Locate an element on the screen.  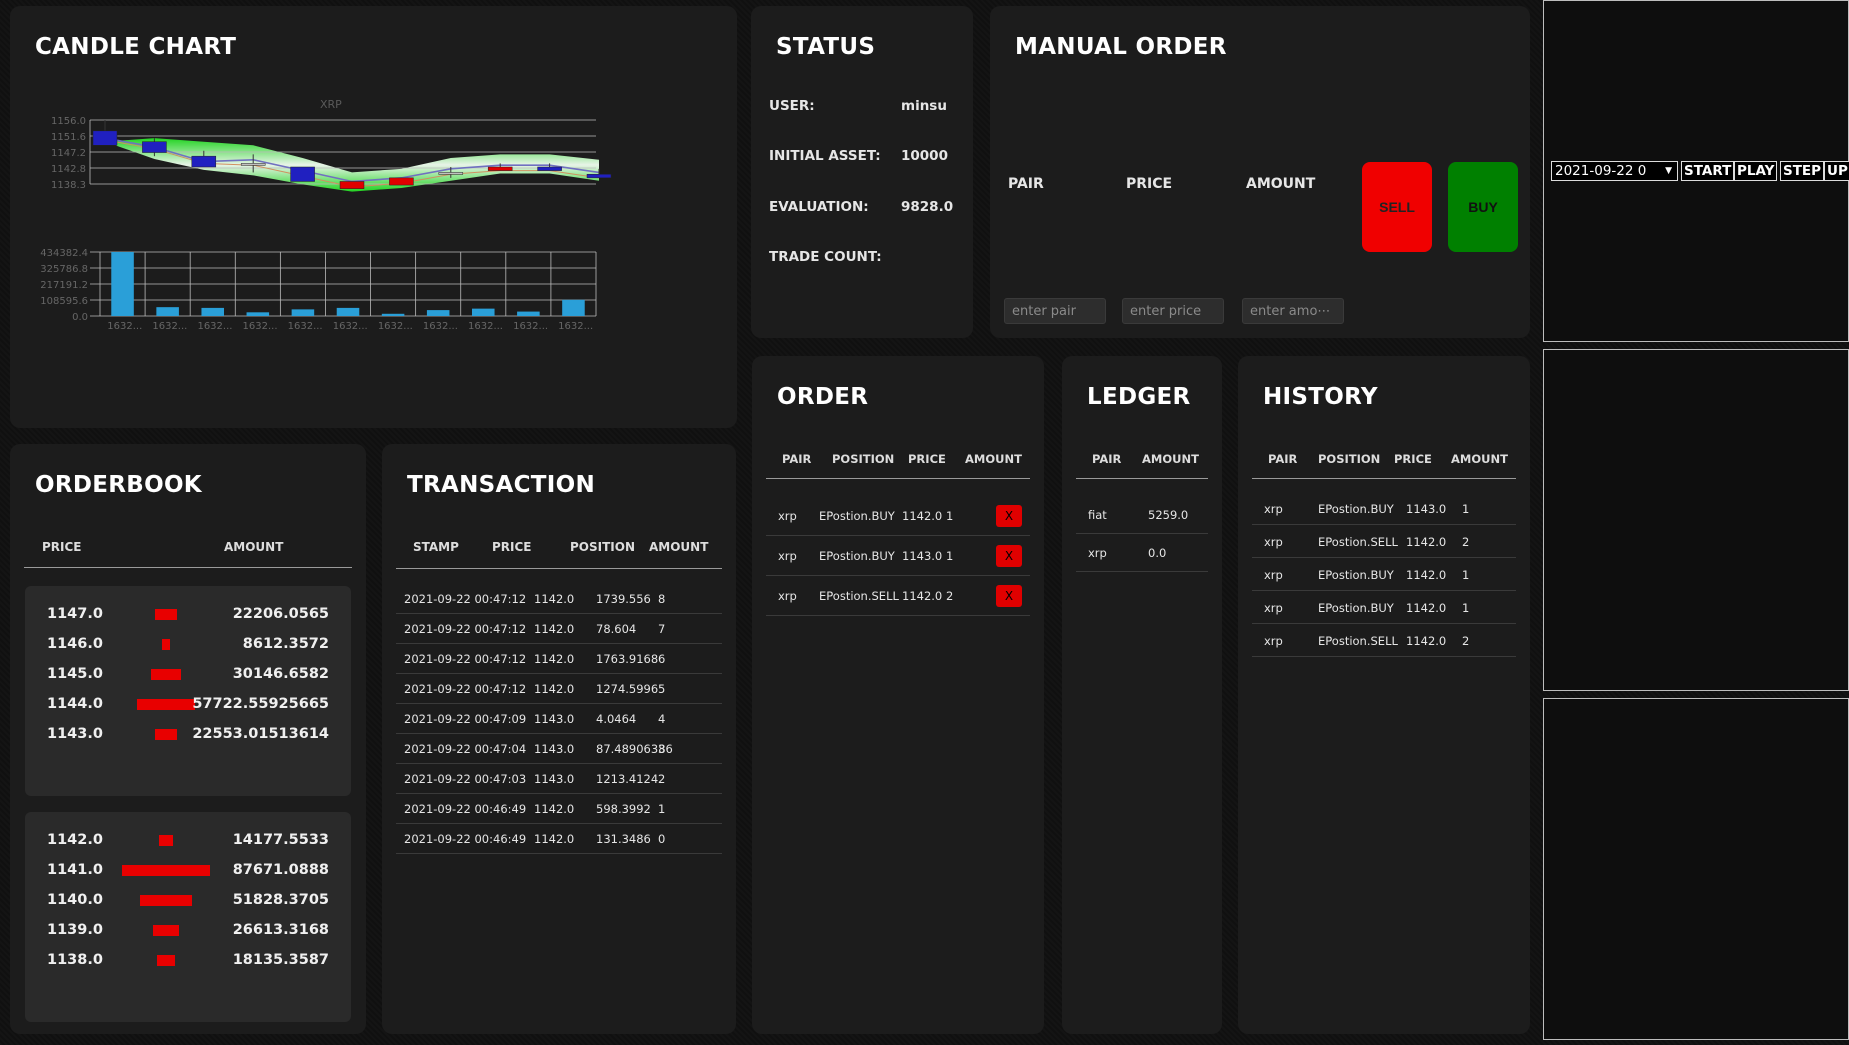
orderbook-row: 1140.0 51828.3705 is located at coordinates (188, 901).